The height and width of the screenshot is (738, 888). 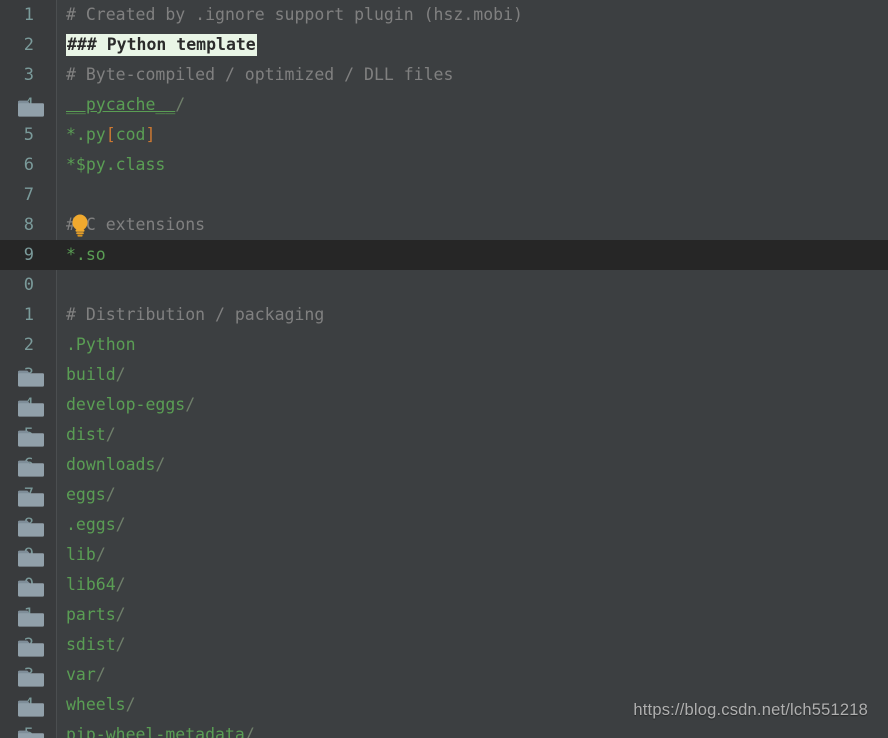 What do you see at coordinates (444, 315) in the screenshot?
I see `editor-line: 1 # Distribution / packaging` at bounding box center [444, 315].